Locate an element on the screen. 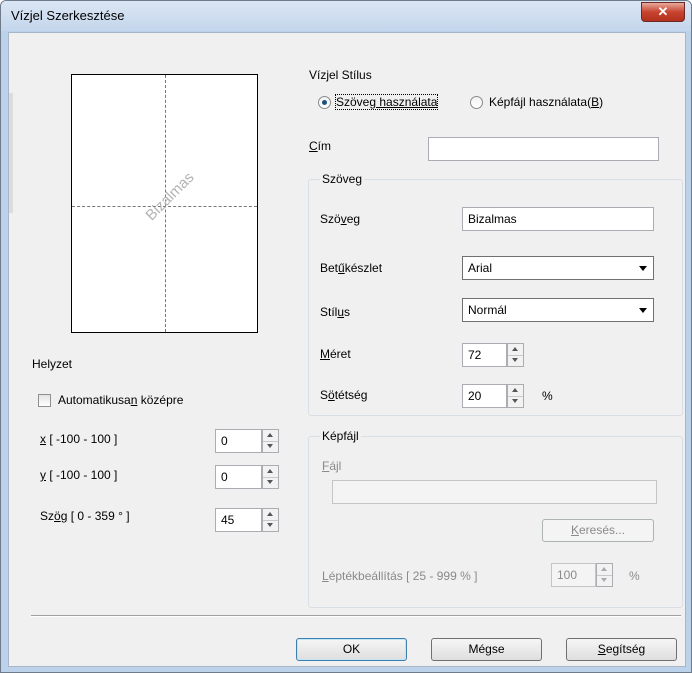 This screenshot has width=692, height=673. auto-center-label: Automatikusan középre is located at coordinates (120, 400).